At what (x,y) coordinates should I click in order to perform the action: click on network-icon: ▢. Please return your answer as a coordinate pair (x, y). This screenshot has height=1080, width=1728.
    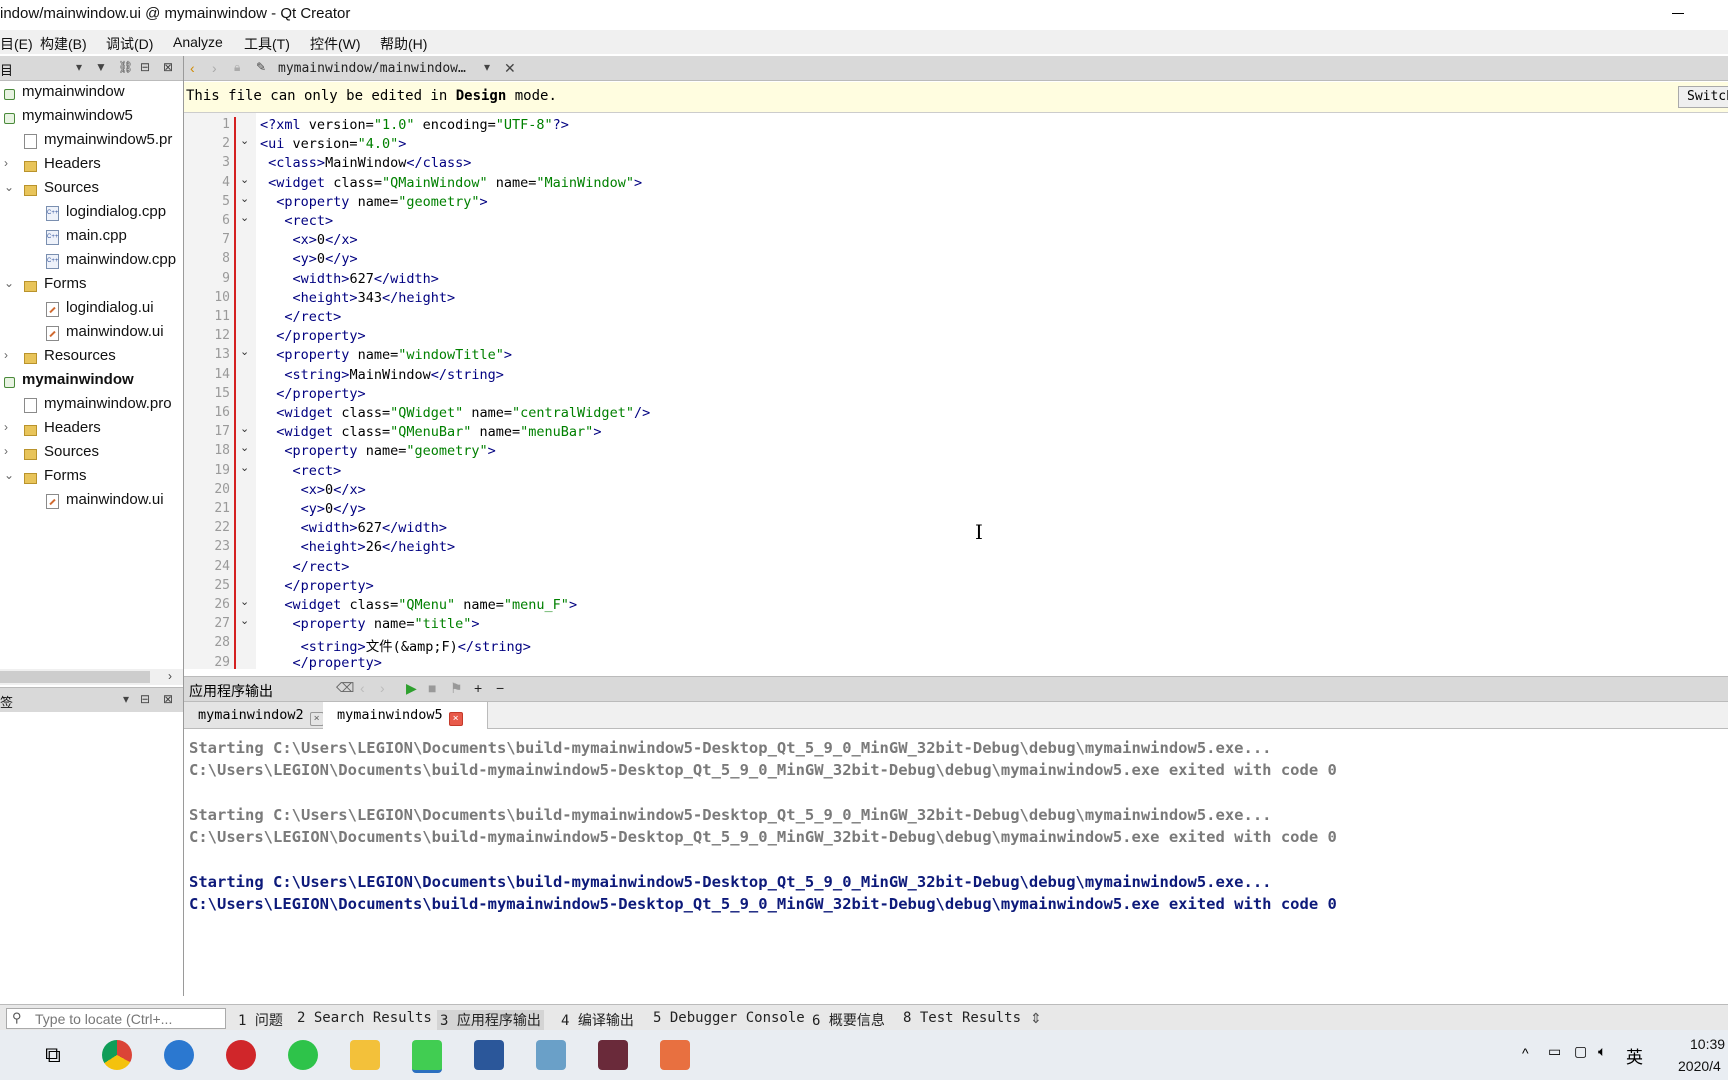
    Looking at the image, I should click on (1580, 1051).